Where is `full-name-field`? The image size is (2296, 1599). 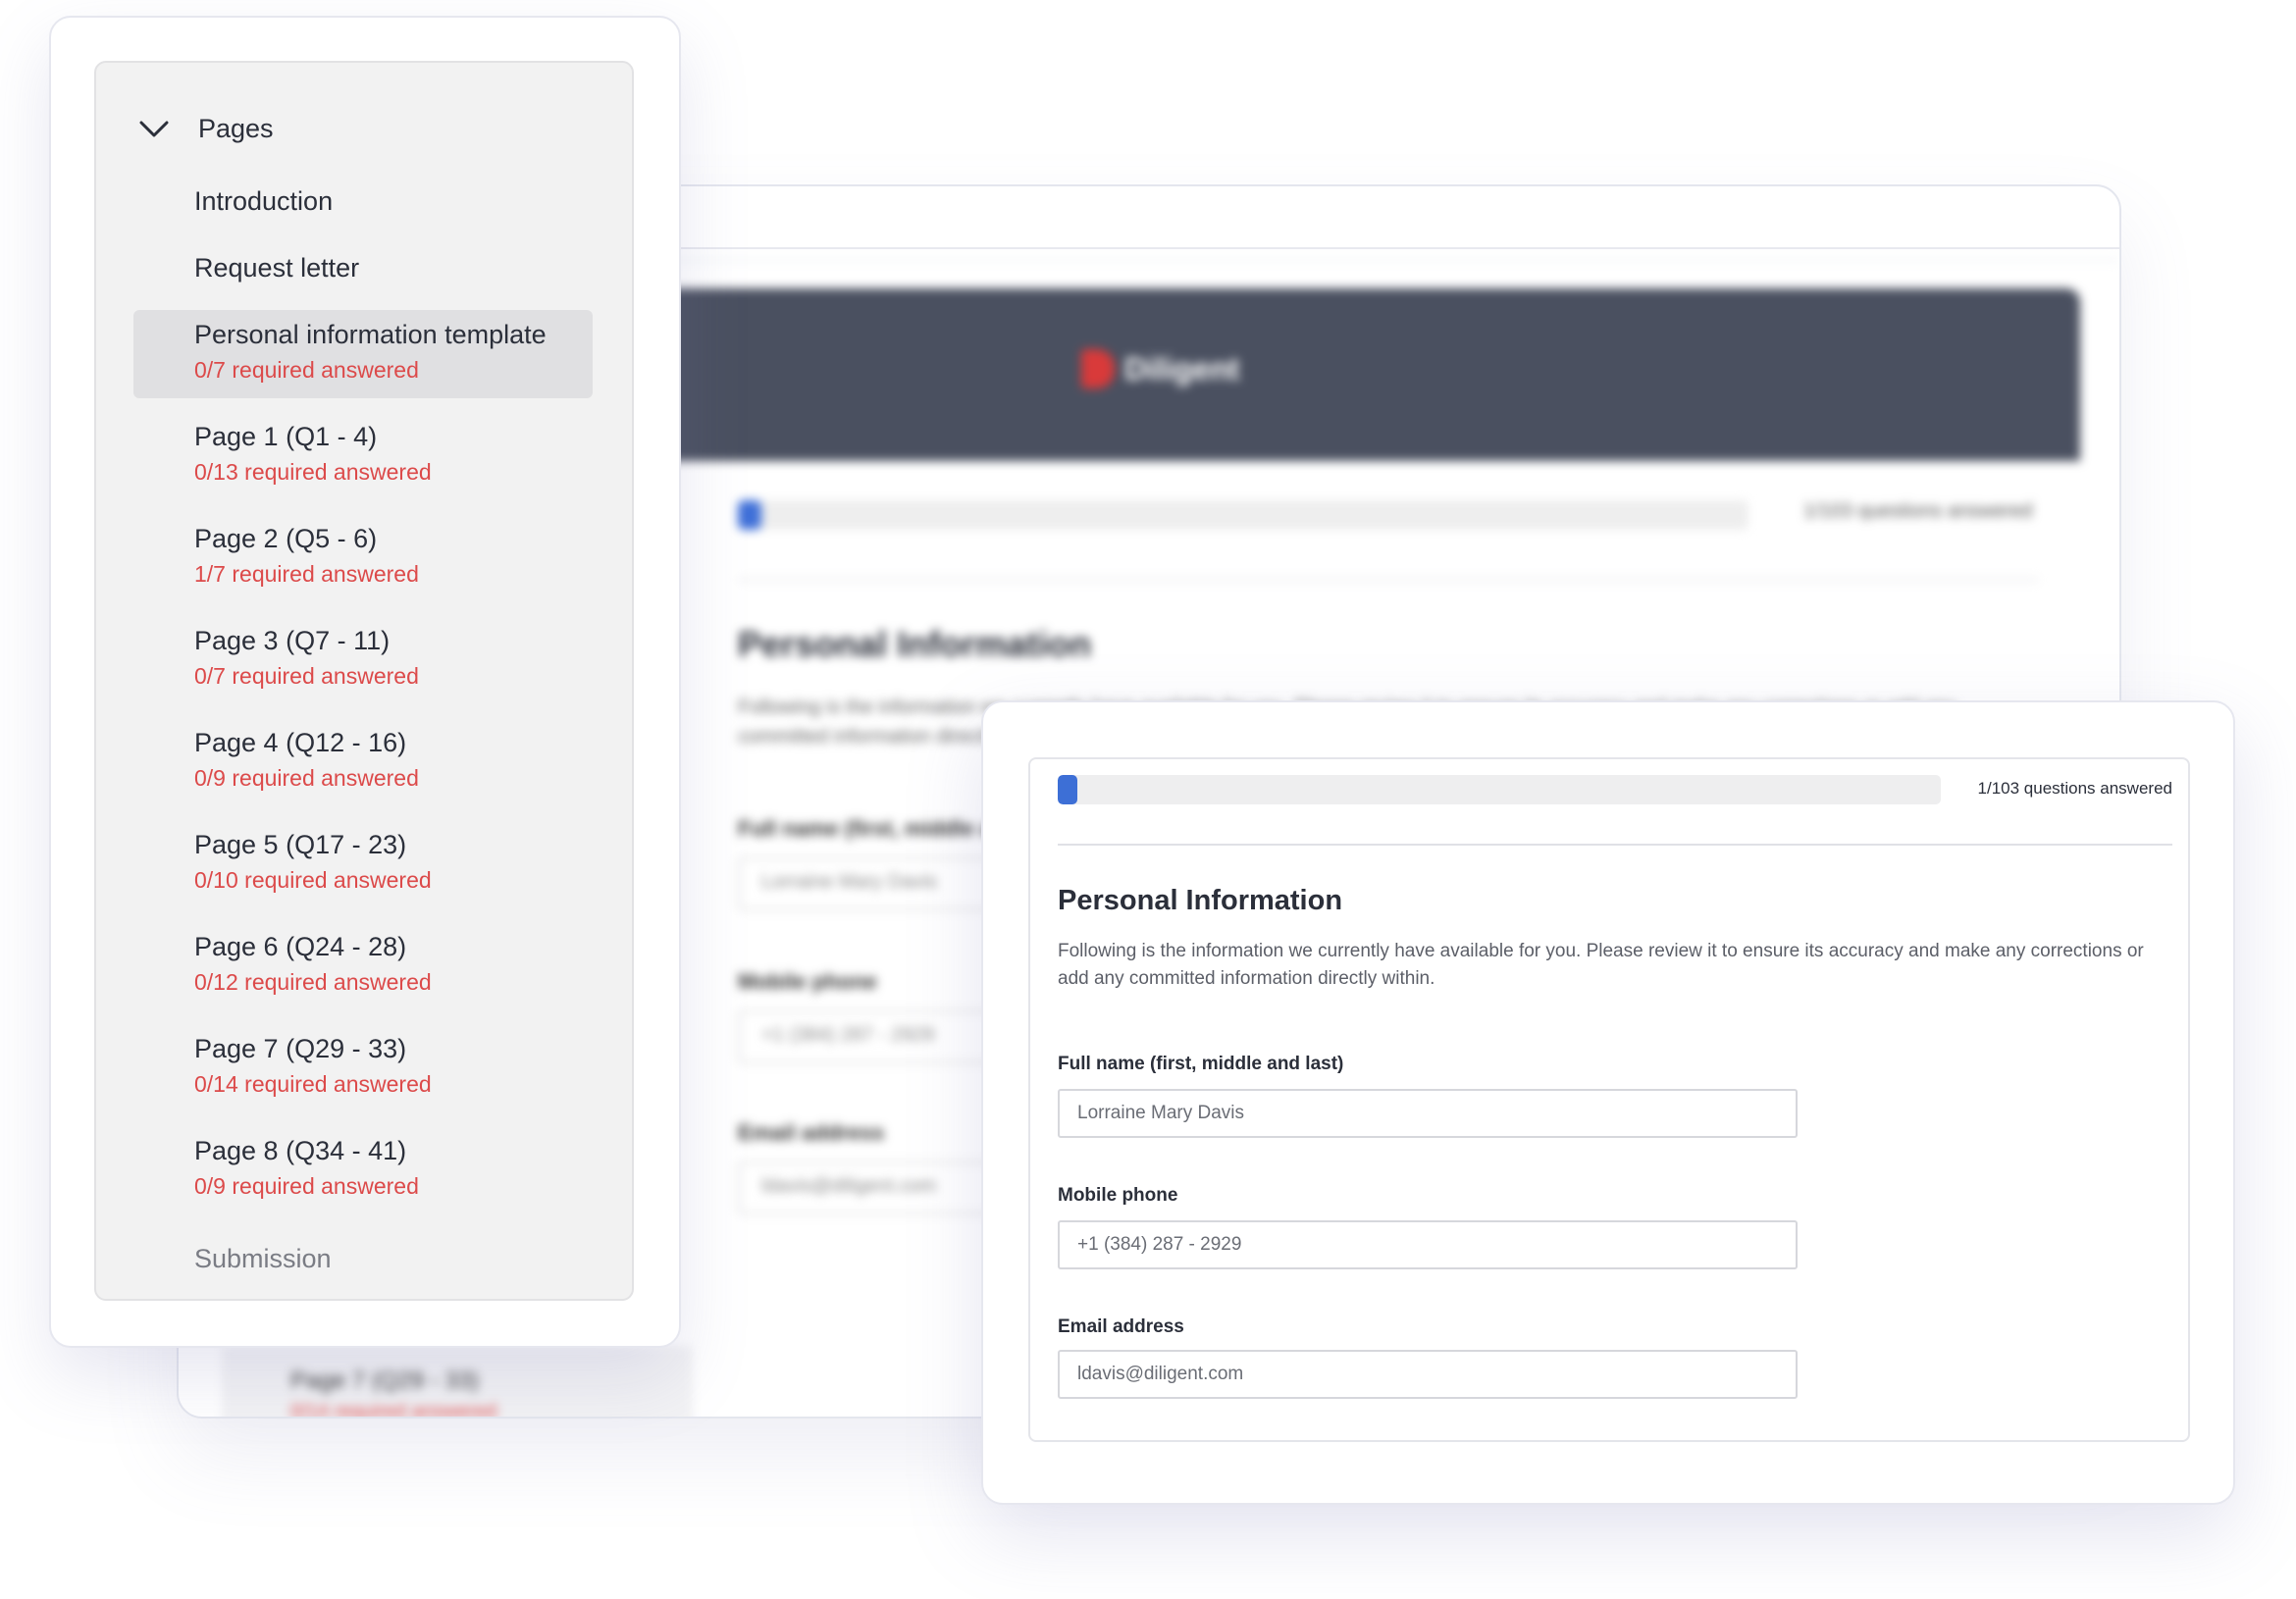
full-name-field is located at coordinates (1428, 1113).